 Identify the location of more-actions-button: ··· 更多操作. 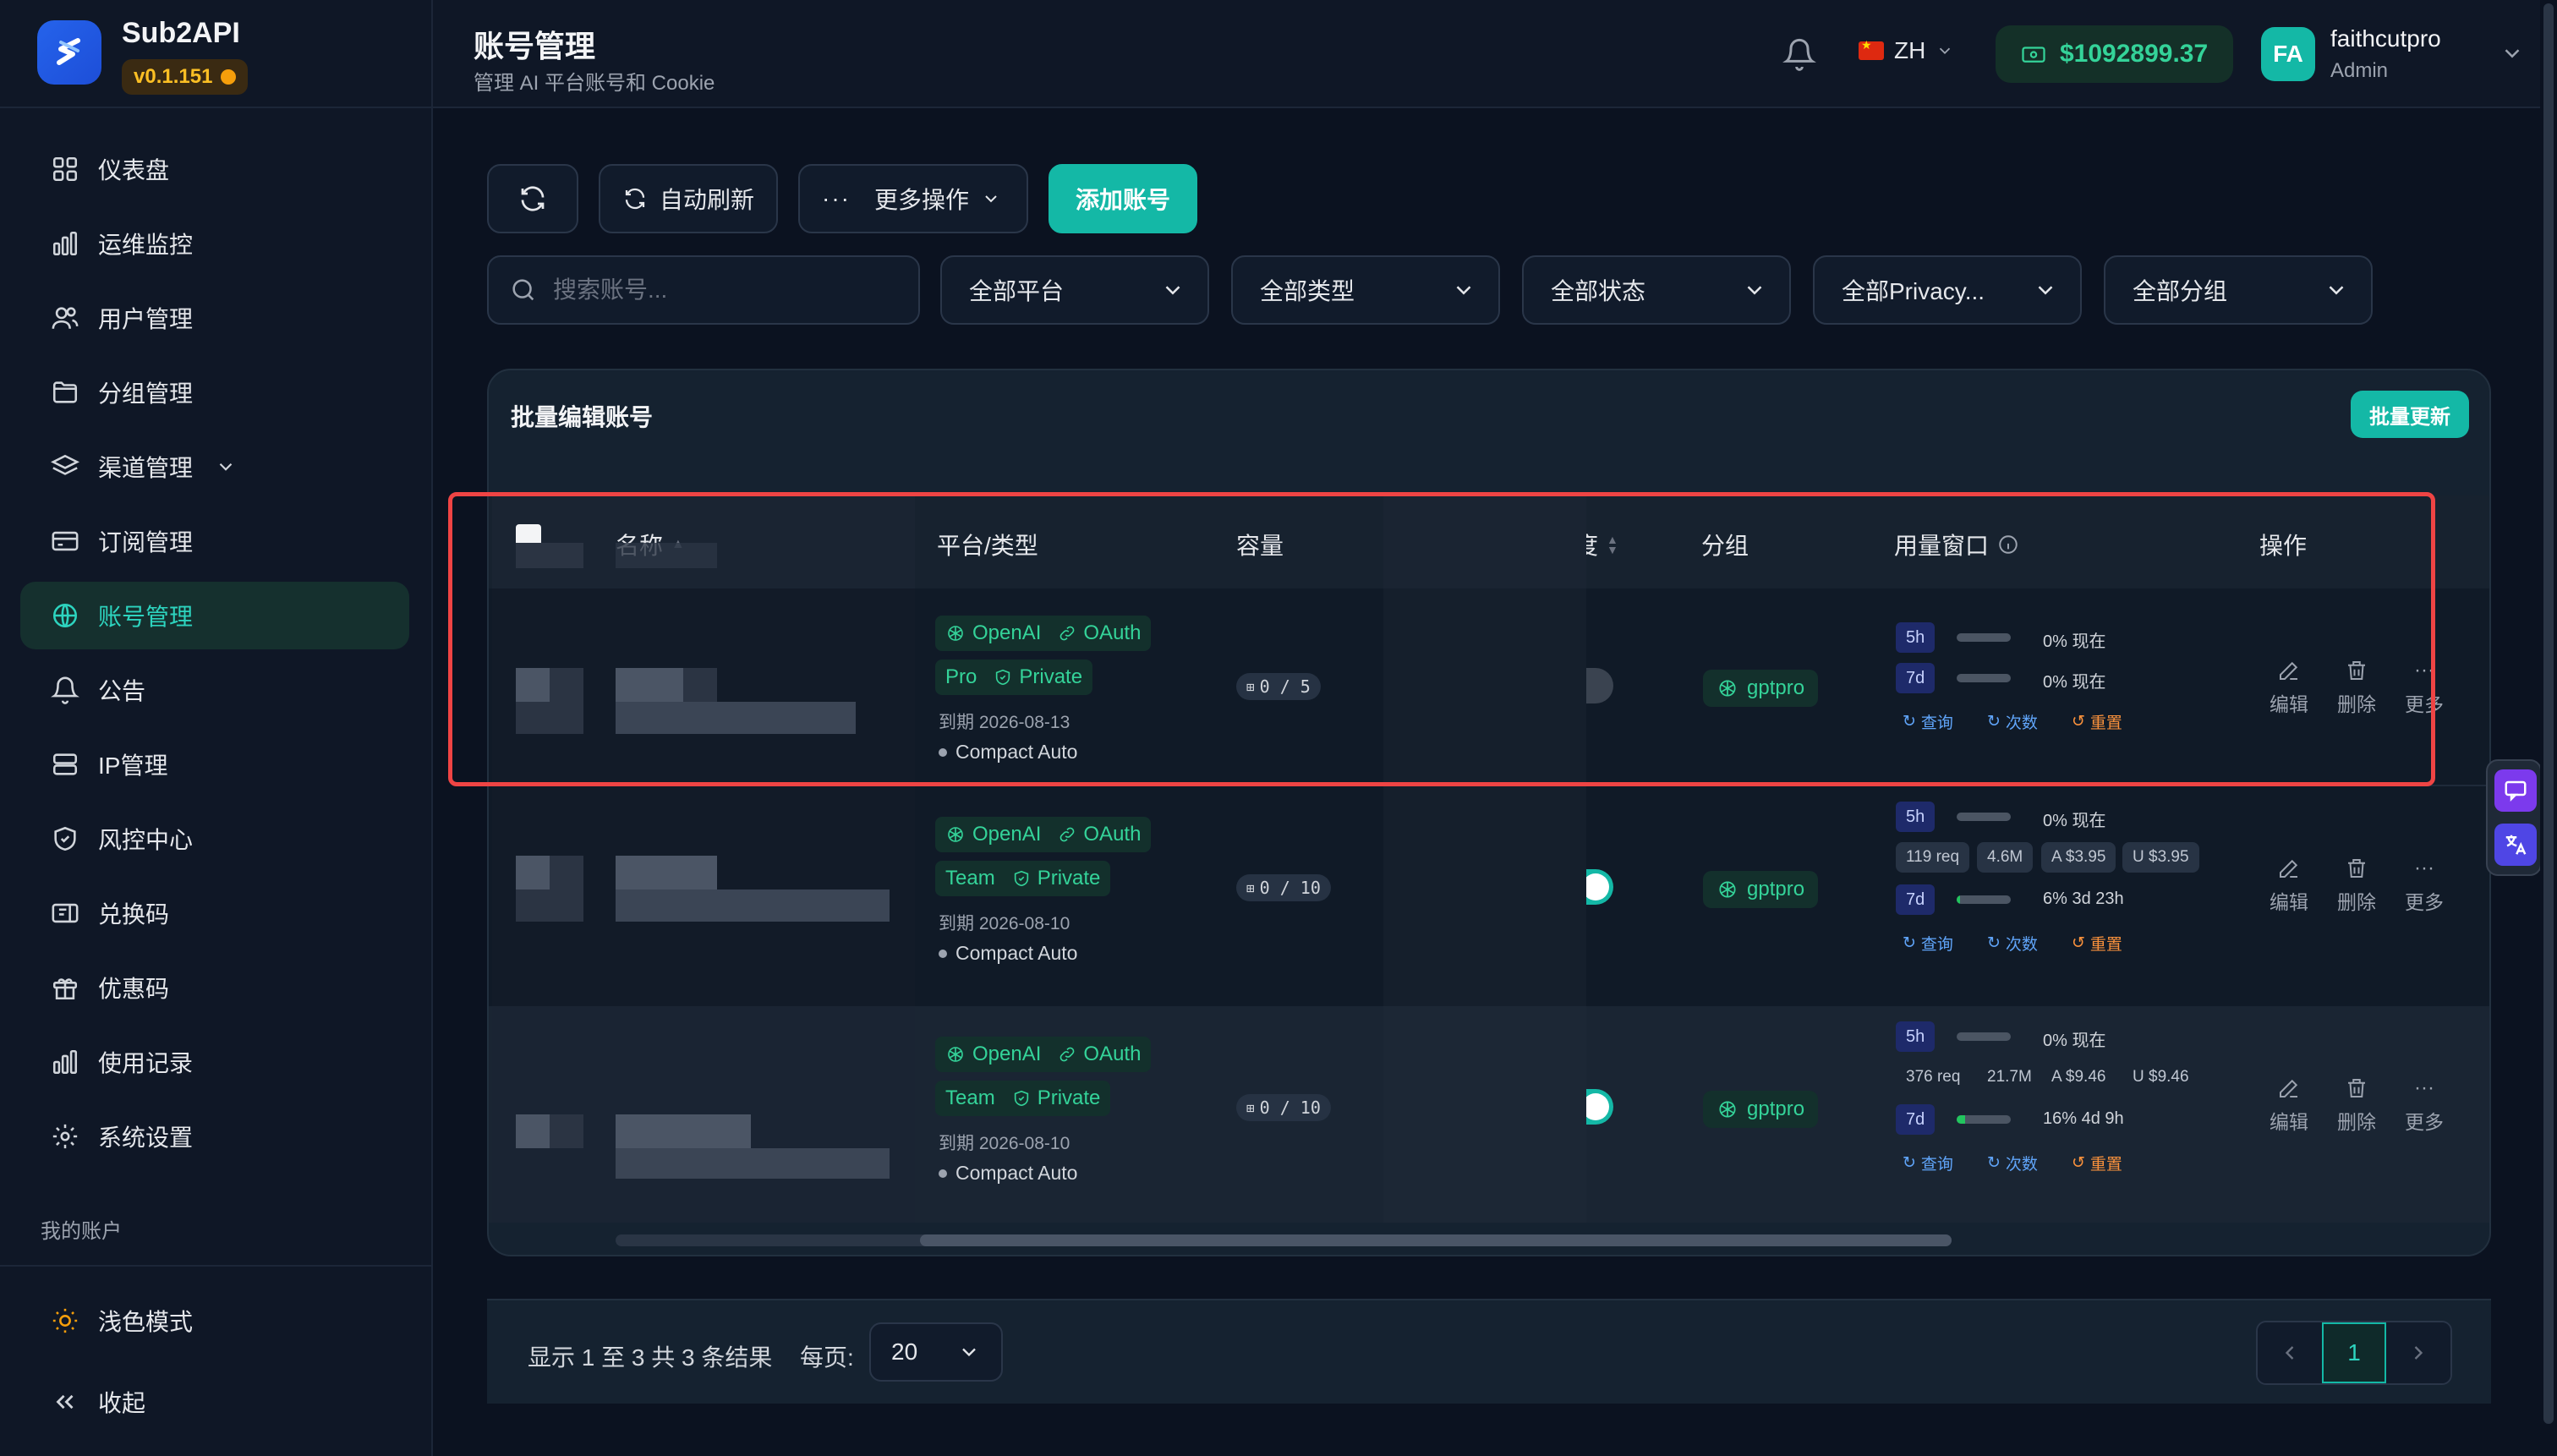
(913, 199).